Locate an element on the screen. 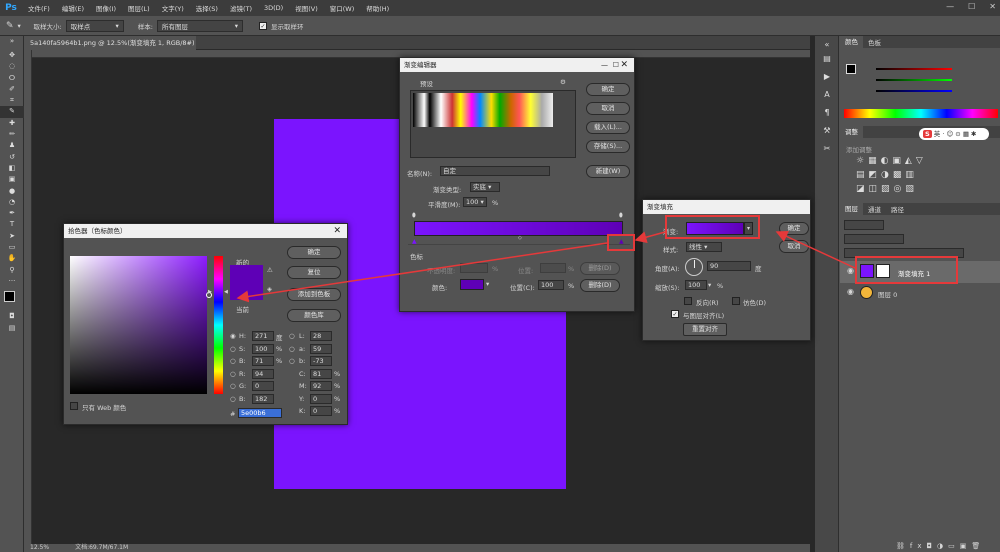 The image size is (1000, 552). color-dropdown-icon: ▾ is located at coordinates (487, 284).